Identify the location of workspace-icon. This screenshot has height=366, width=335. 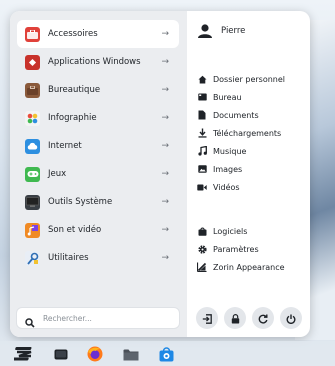
(61, 354).